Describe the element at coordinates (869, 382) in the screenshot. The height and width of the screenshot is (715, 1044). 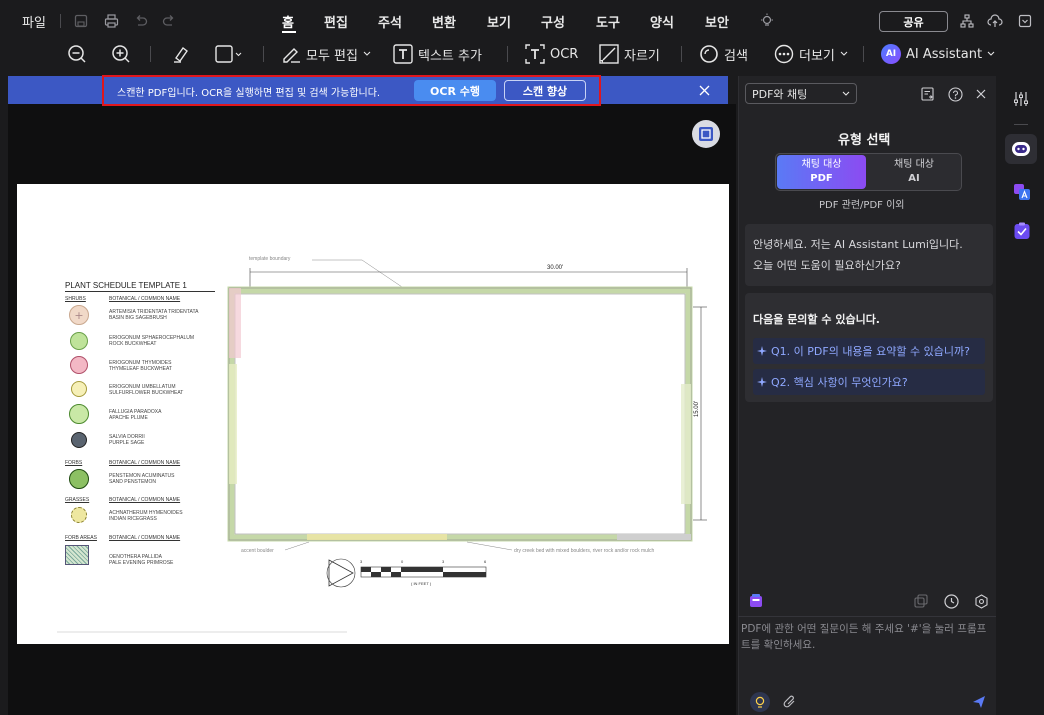
I see `suggested-question: Q2. 핵심 사항이 무엇인가요?` at that location.